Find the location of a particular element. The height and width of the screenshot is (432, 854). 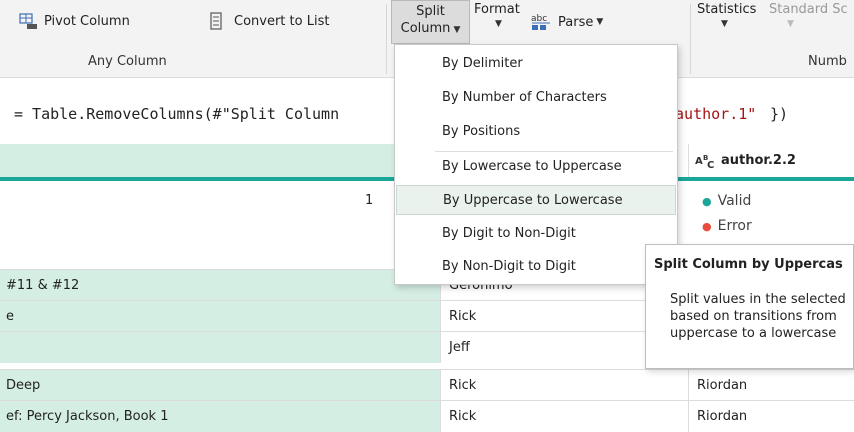

table-row: ef: Percy Jackson, Book 1 Rick Riordan is located at coordinates (427, 416).